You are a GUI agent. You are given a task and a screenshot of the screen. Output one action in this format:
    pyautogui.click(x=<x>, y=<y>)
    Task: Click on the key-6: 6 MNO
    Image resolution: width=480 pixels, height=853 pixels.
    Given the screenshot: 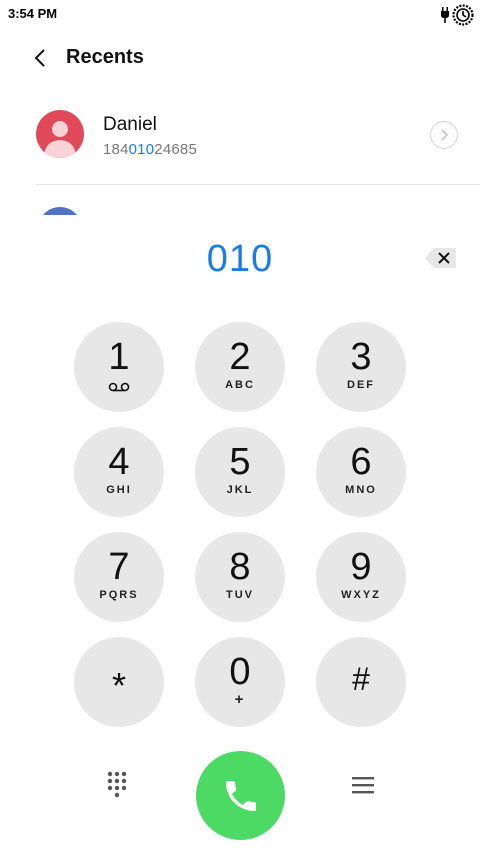 What is the action you would take?
    pyautogui.click(x=361, y=472)
    